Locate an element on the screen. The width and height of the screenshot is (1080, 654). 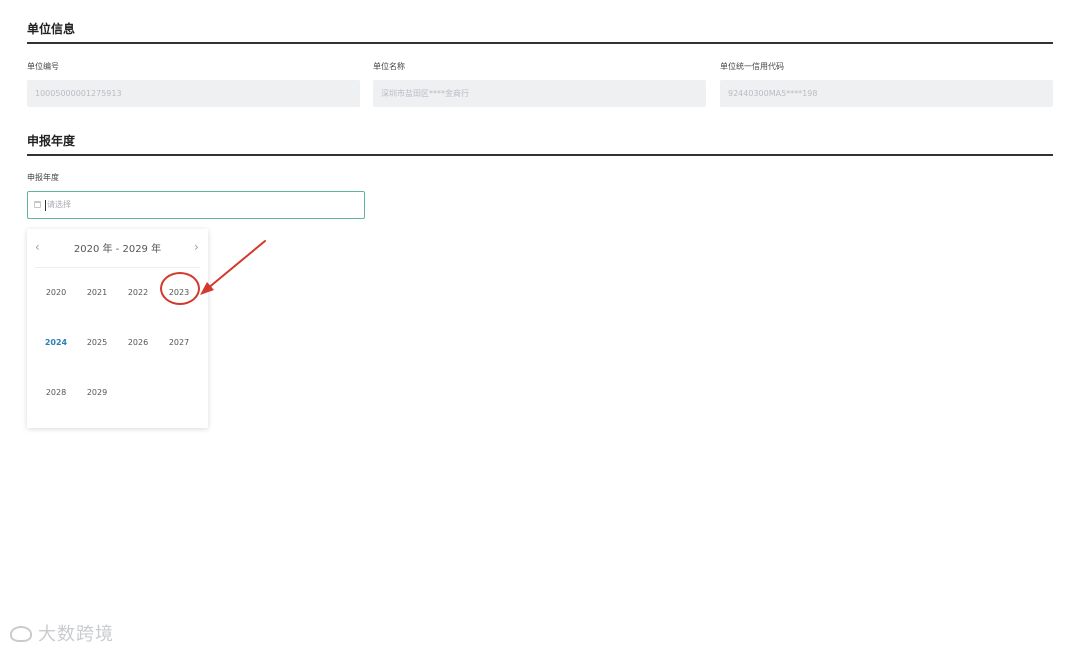
decade-range-label: 2020 年 - 2029 年 is located at coordinates (117, 249).